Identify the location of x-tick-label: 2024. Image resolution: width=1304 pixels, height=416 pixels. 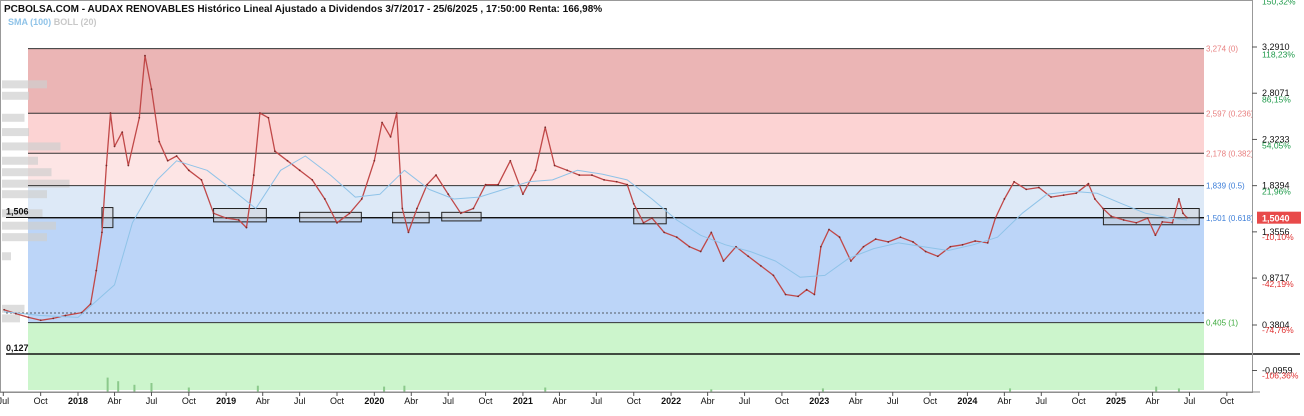
(967, 401).